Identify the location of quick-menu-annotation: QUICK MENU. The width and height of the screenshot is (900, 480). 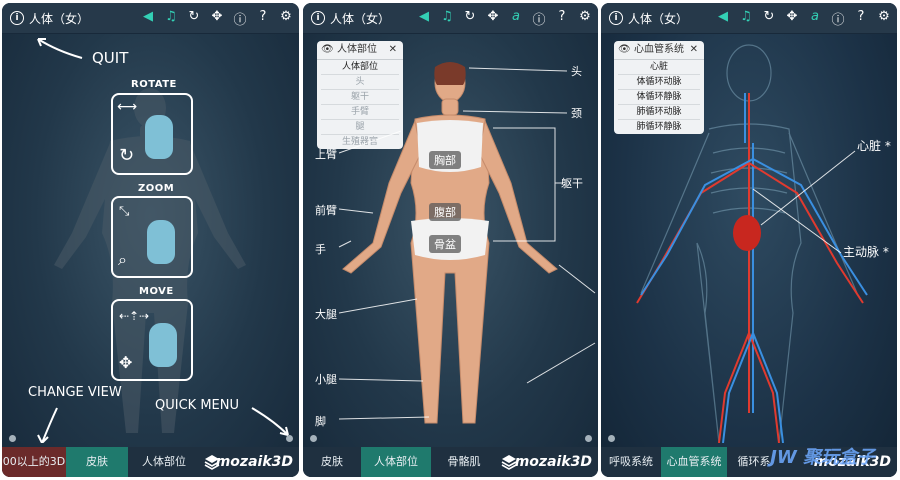
(197, 405).